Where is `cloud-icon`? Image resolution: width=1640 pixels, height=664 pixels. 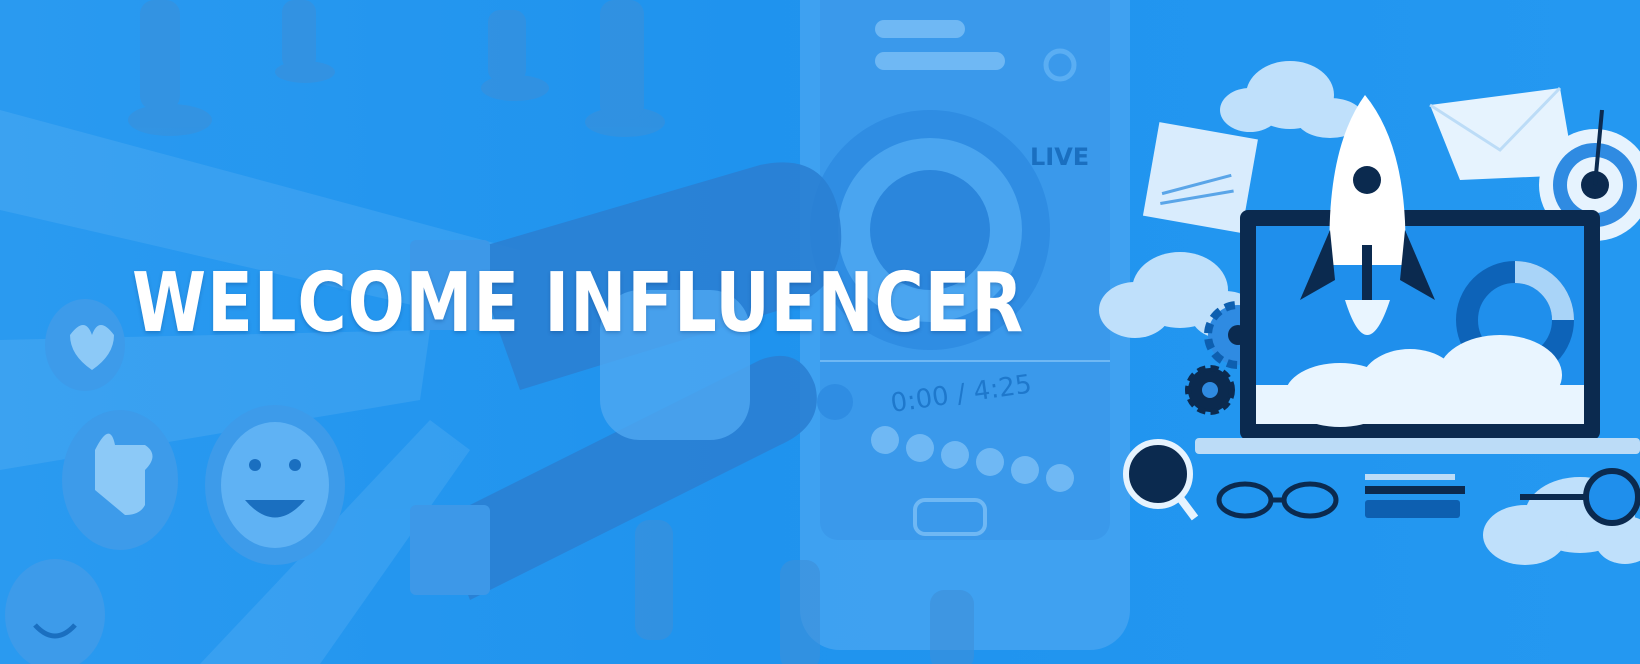
cloud-icon is located at coordinates (1292, 99).